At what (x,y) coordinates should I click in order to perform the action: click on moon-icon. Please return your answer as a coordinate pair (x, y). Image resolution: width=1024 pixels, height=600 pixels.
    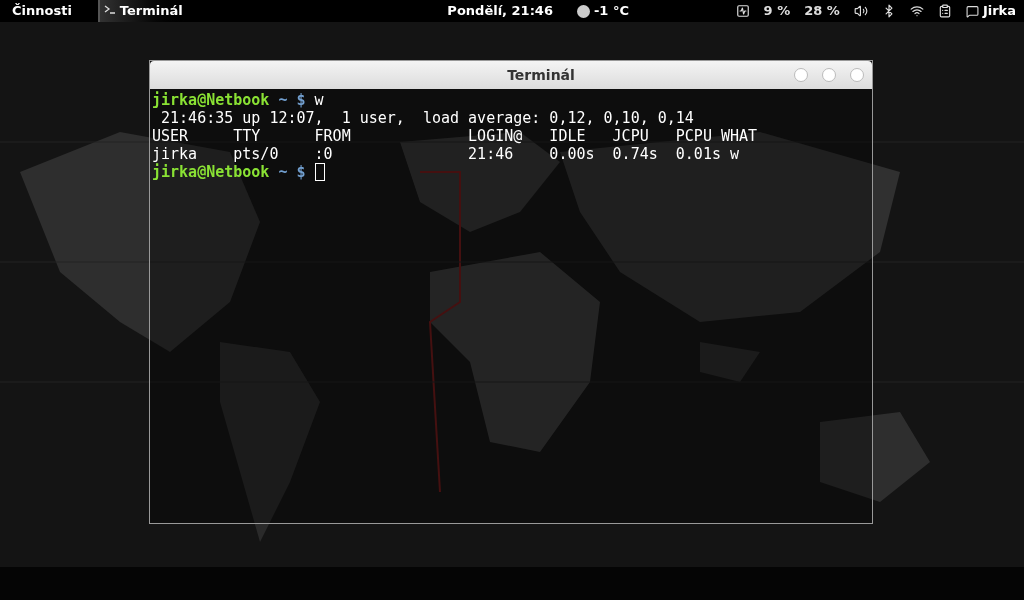
    Looking at the image, I should click on (583, 11).